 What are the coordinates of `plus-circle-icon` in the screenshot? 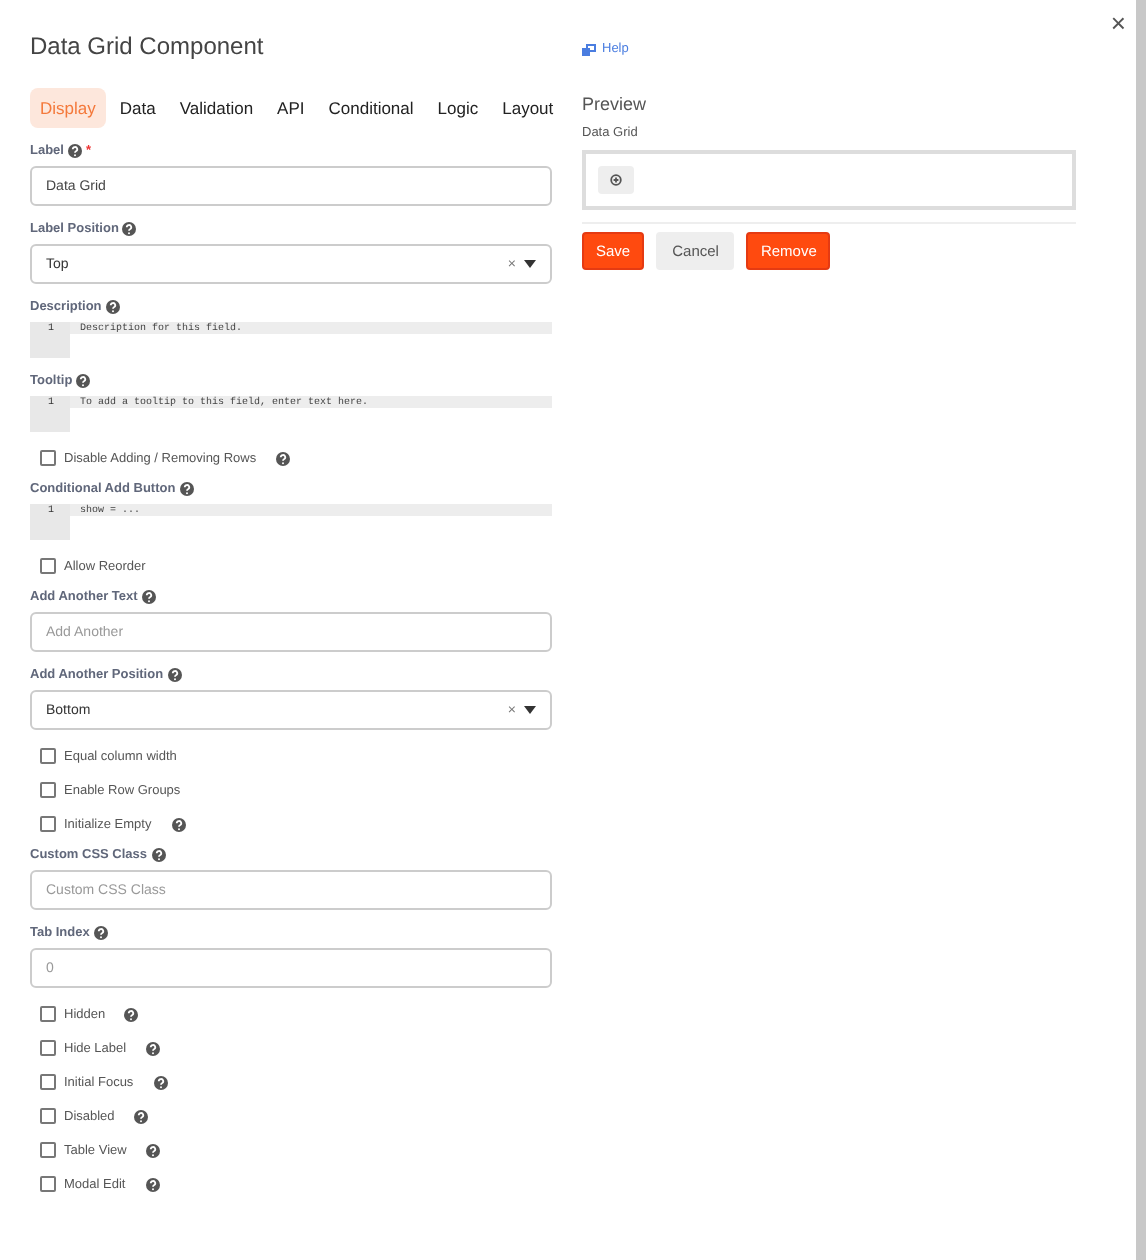 It's located at (616, 180).